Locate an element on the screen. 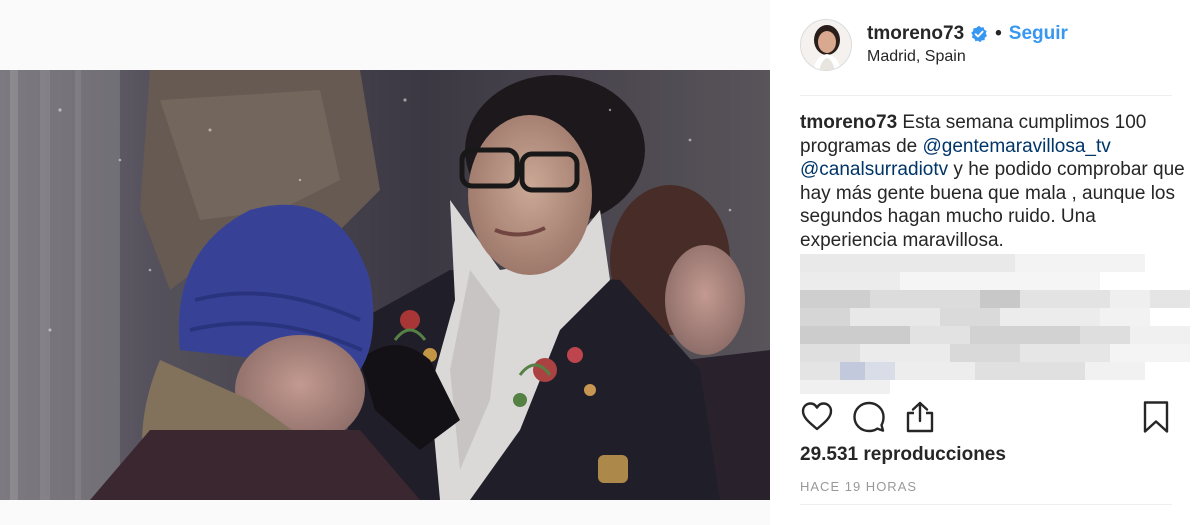 Image resolution: width=1200 pixels, height=525 pixels. caption-username: tmoreno73 is located at coordinates (848, 122).